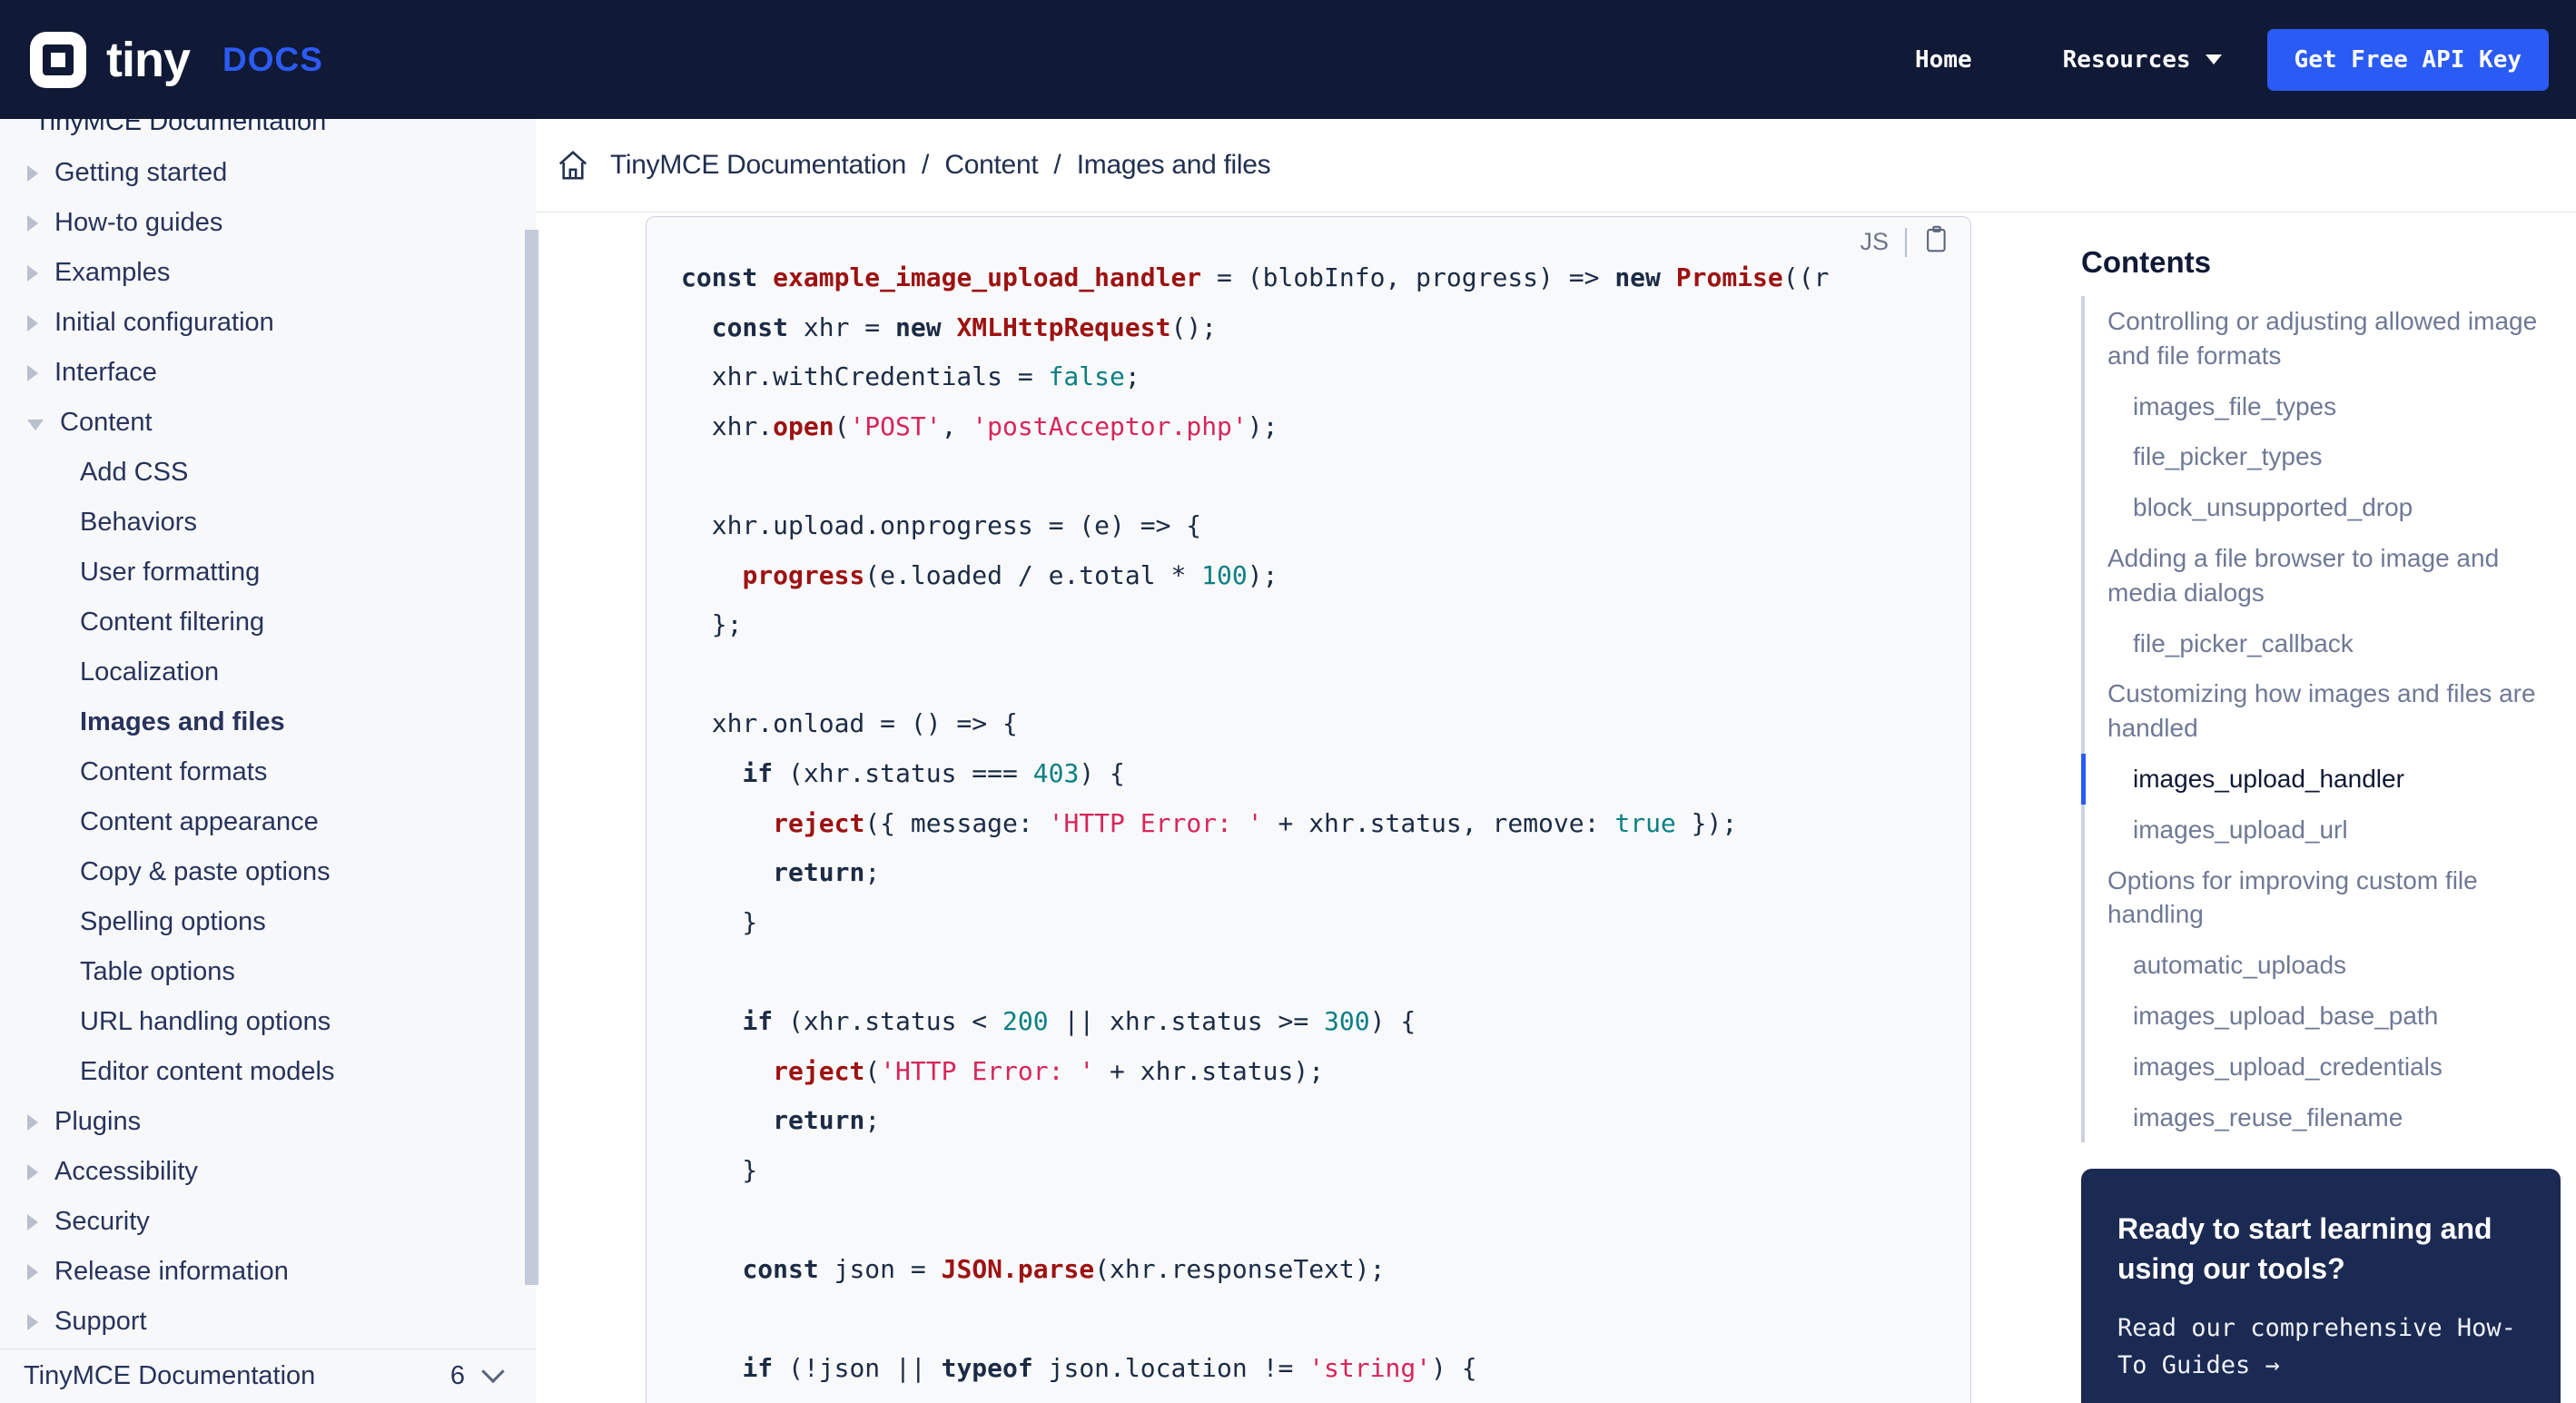 The height and width of the screenshot is (1403, 2576). I want to click on sidebar-subitem-label: Editor content models, so click(207, 1071).